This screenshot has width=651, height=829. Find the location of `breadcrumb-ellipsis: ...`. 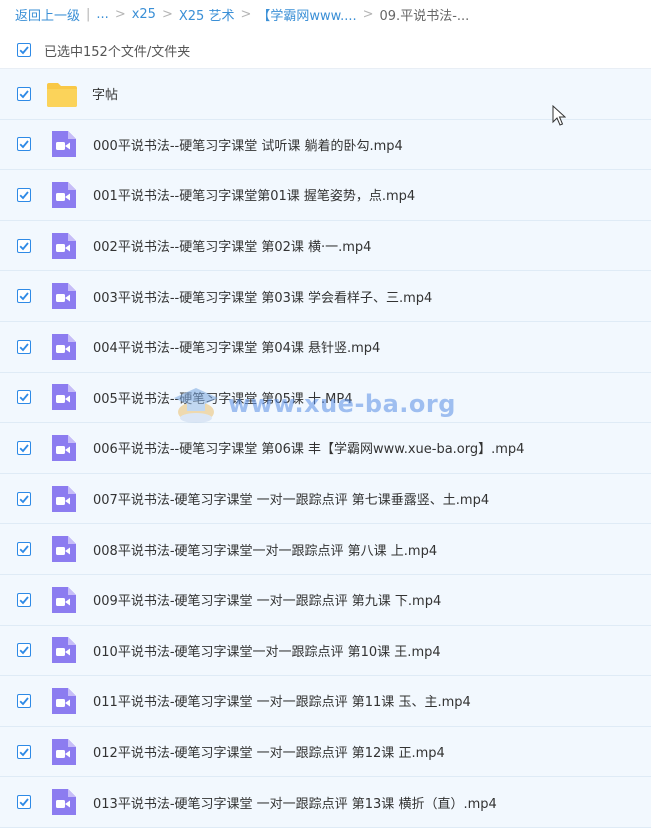

breadcrumb-ellipsis: ... is located at coordinates (102, 14).